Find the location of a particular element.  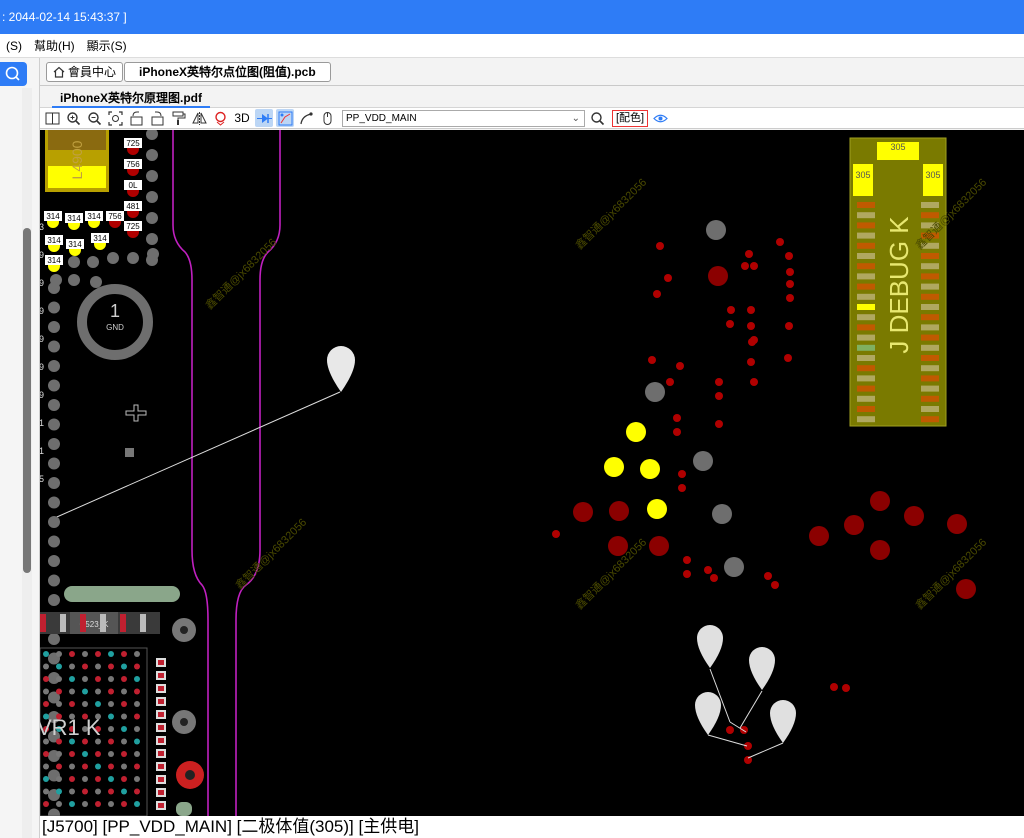

menu-item-s: (S) is located at coordinates (14, 46).